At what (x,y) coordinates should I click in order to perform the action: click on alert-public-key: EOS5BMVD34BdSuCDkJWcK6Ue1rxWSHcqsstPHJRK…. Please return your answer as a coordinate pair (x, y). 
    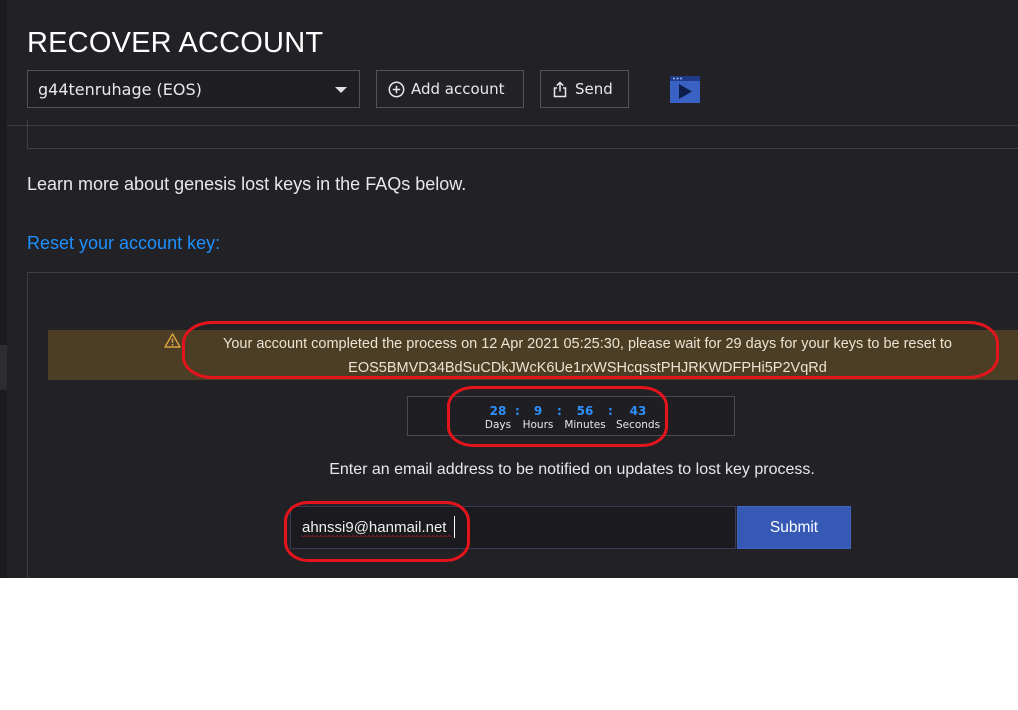
    Looking at the image, I should click on (587, 368).